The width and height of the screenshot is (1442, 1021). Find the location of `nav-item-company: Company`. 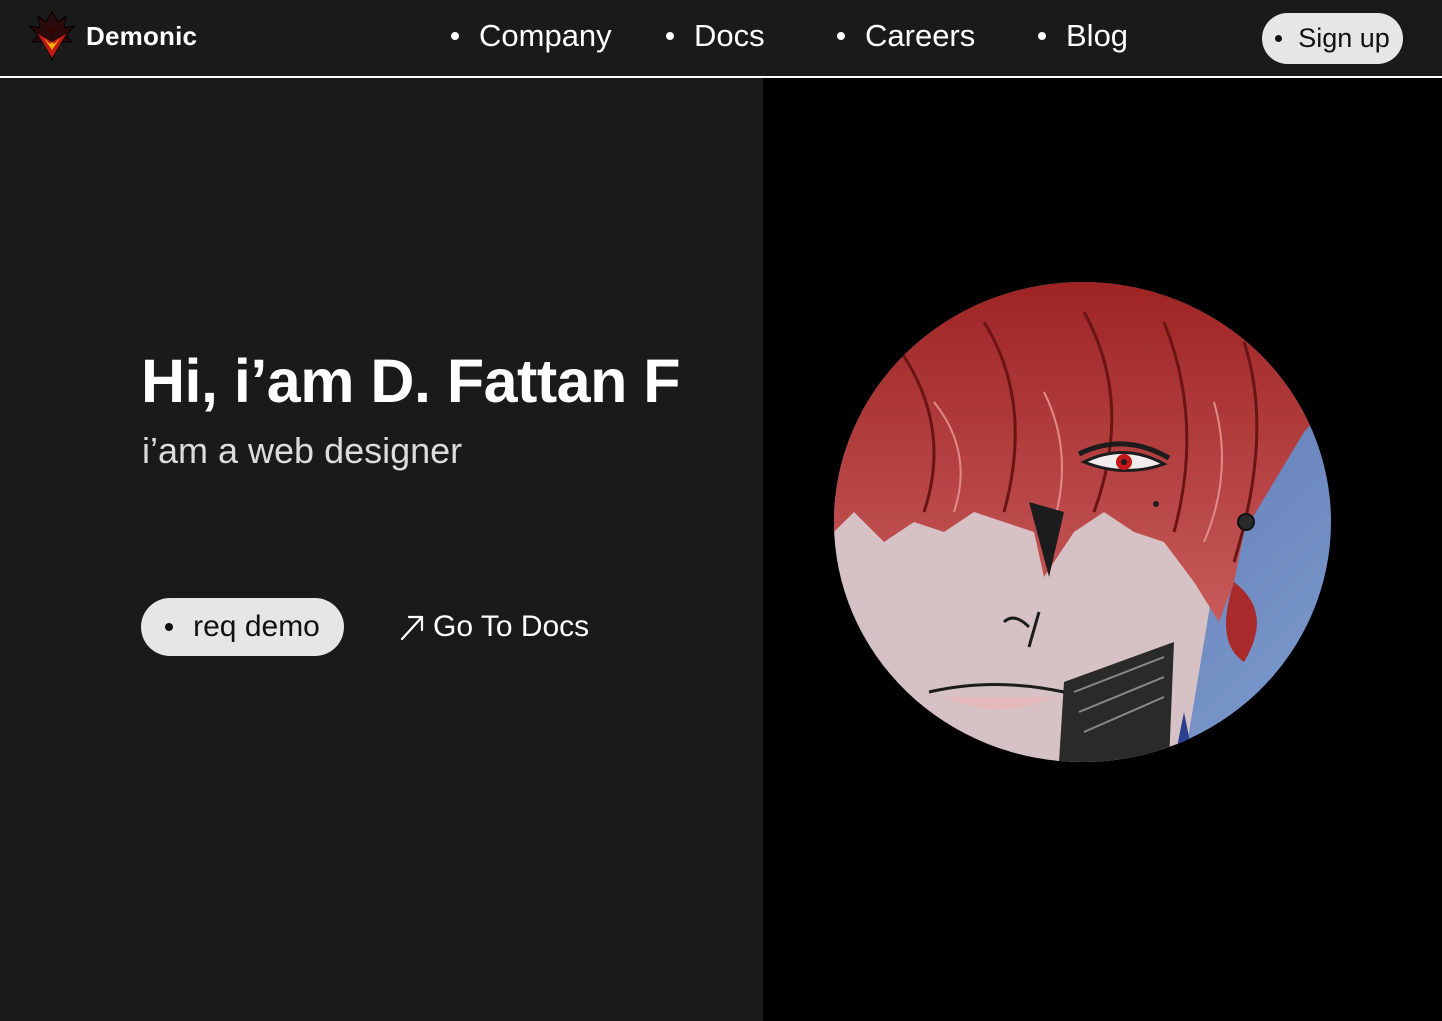

nav-item-company: Company is located at coordinates (531, 36).